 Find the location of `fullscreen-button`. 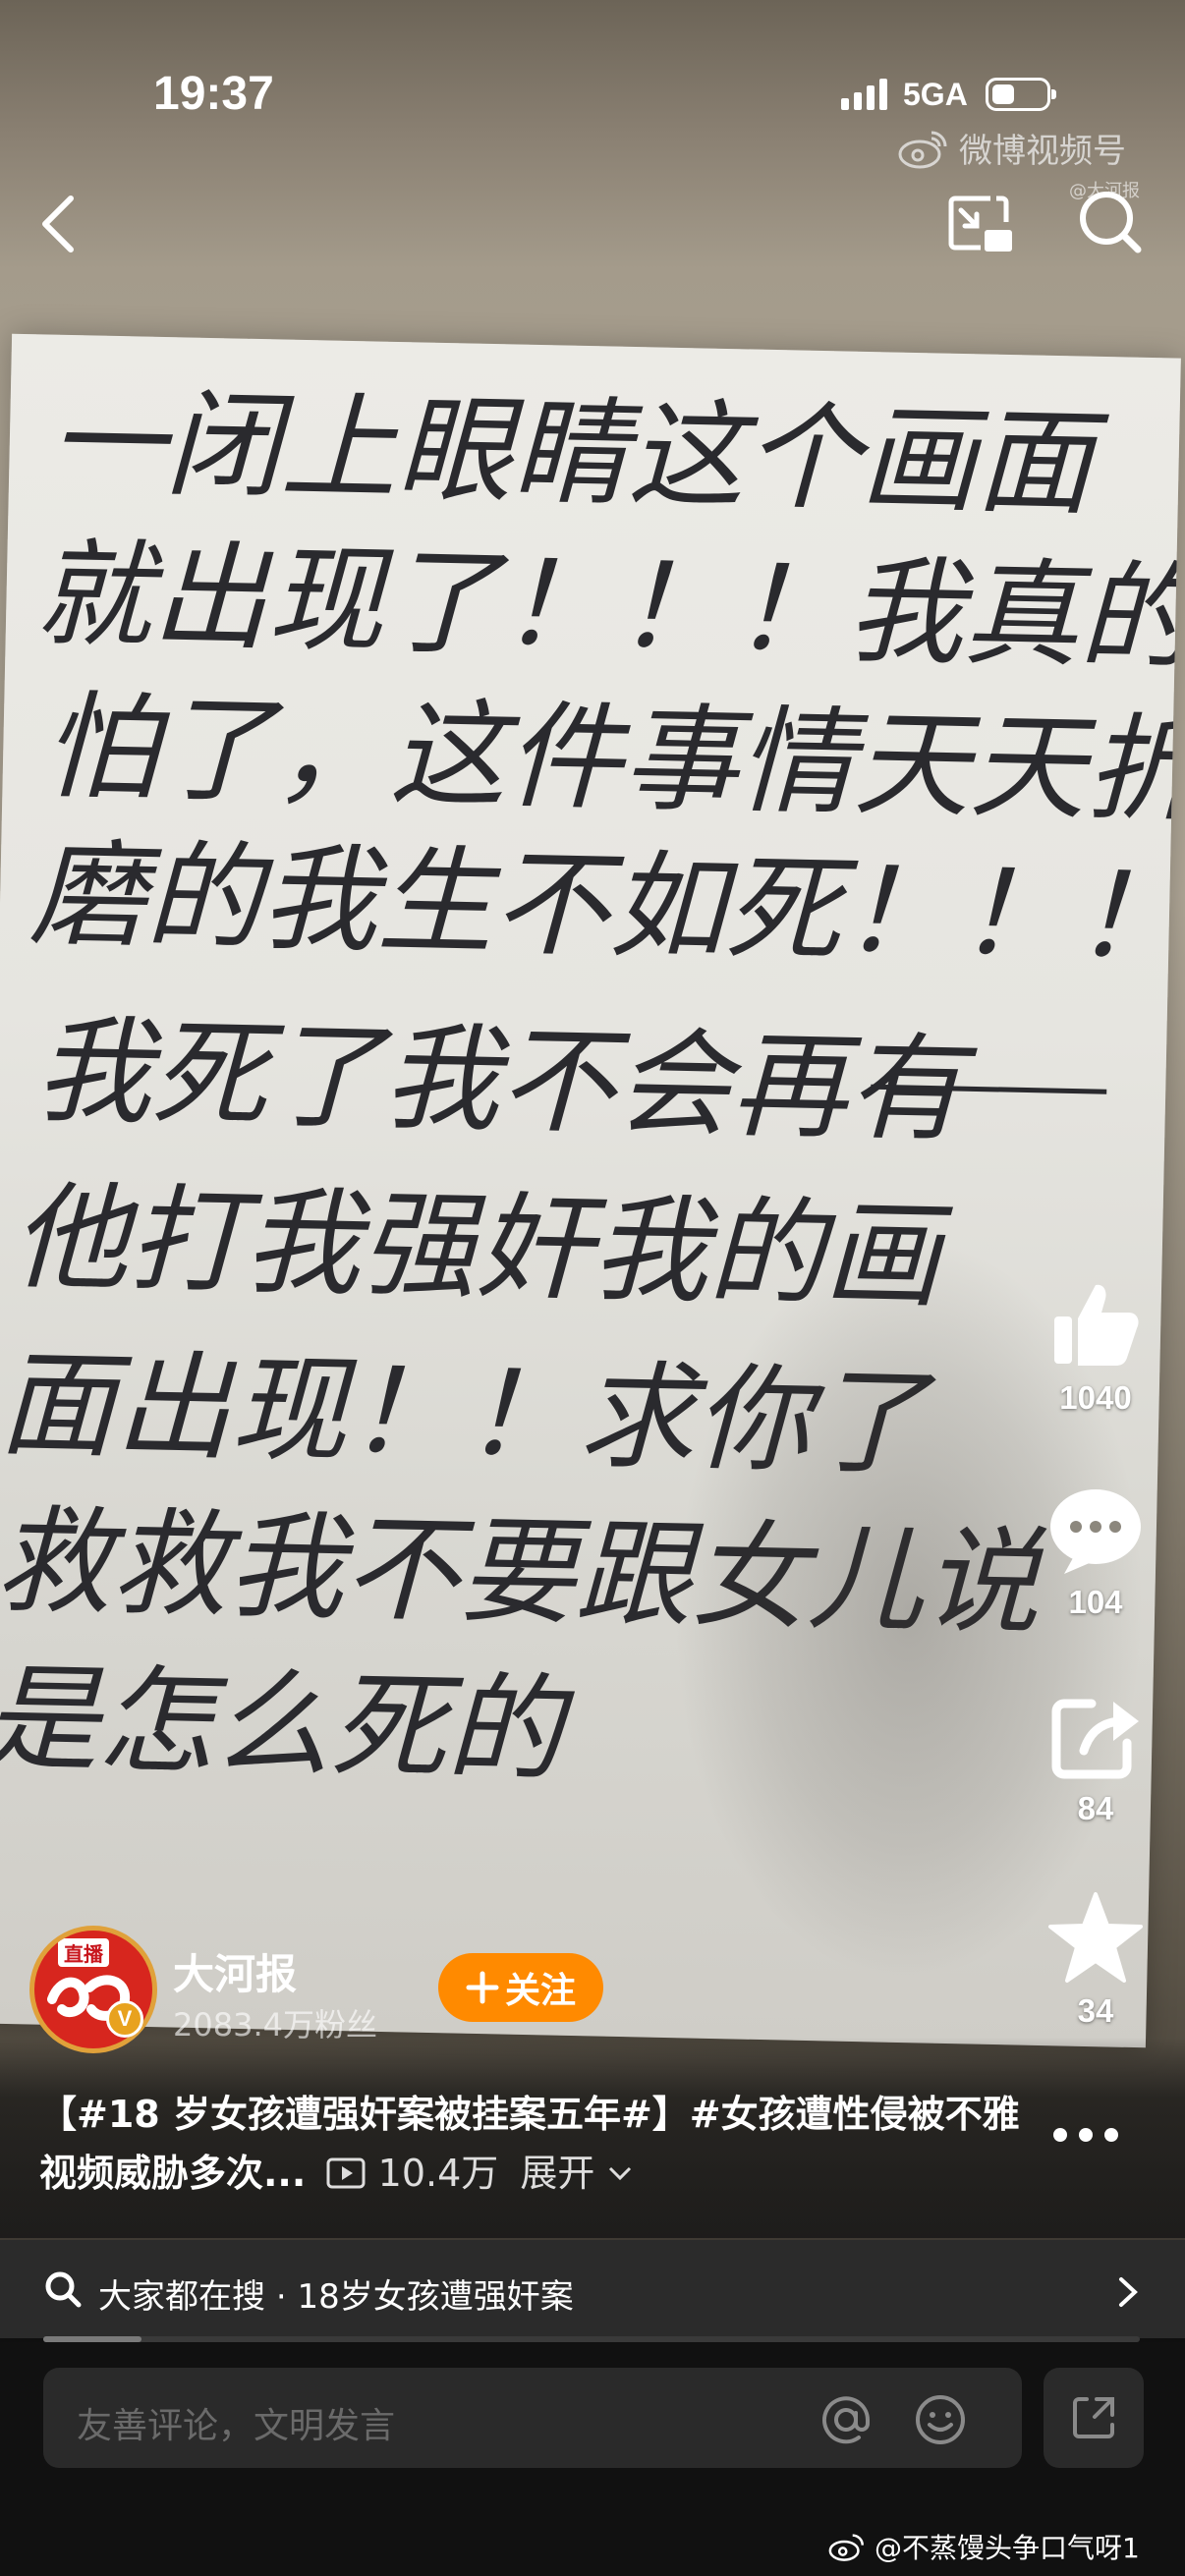

fullscreen-button is located at coordinates (1094, 2418).